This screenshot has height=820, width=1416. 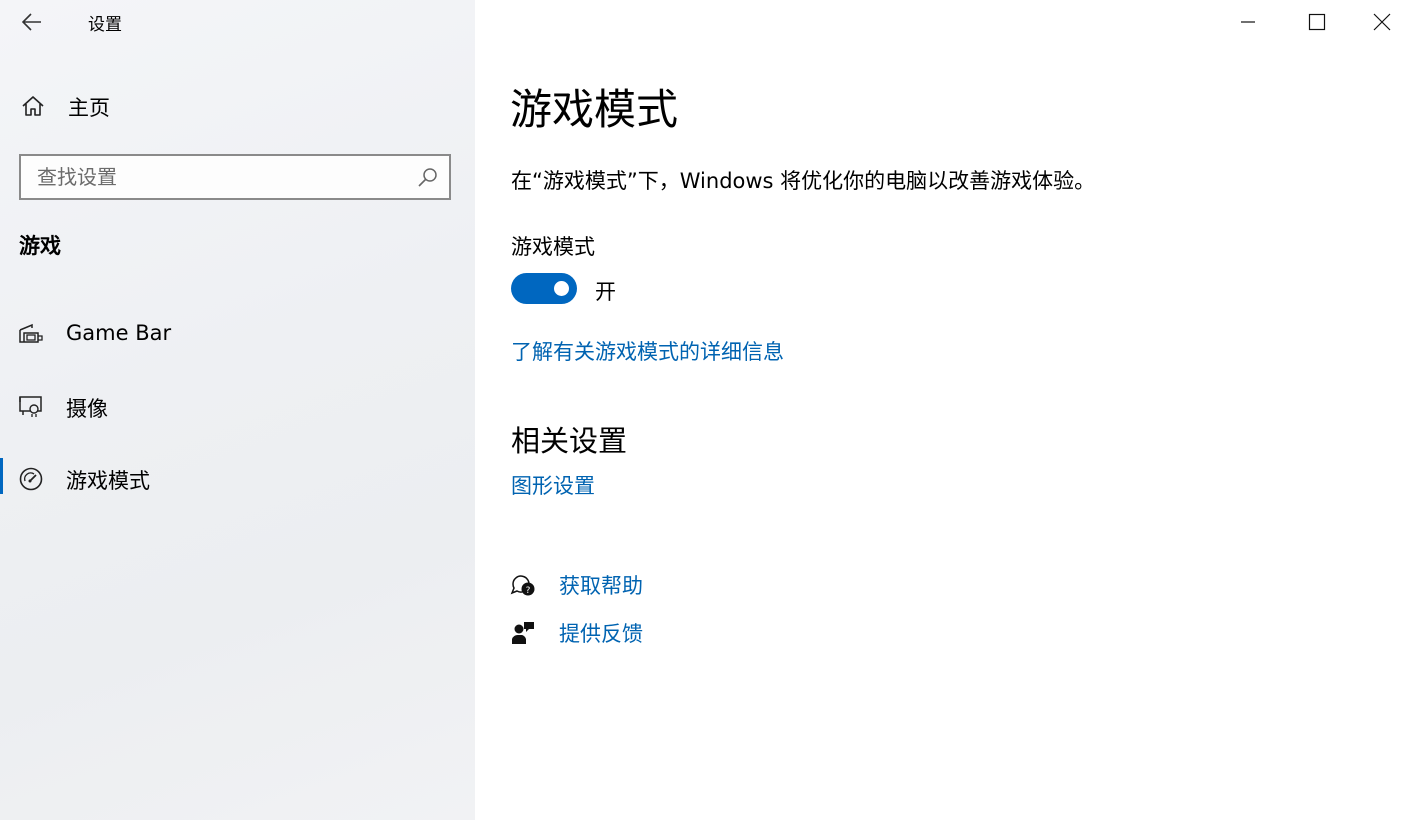 I want to click on maximize-icon, so click(x=1317, y=22).